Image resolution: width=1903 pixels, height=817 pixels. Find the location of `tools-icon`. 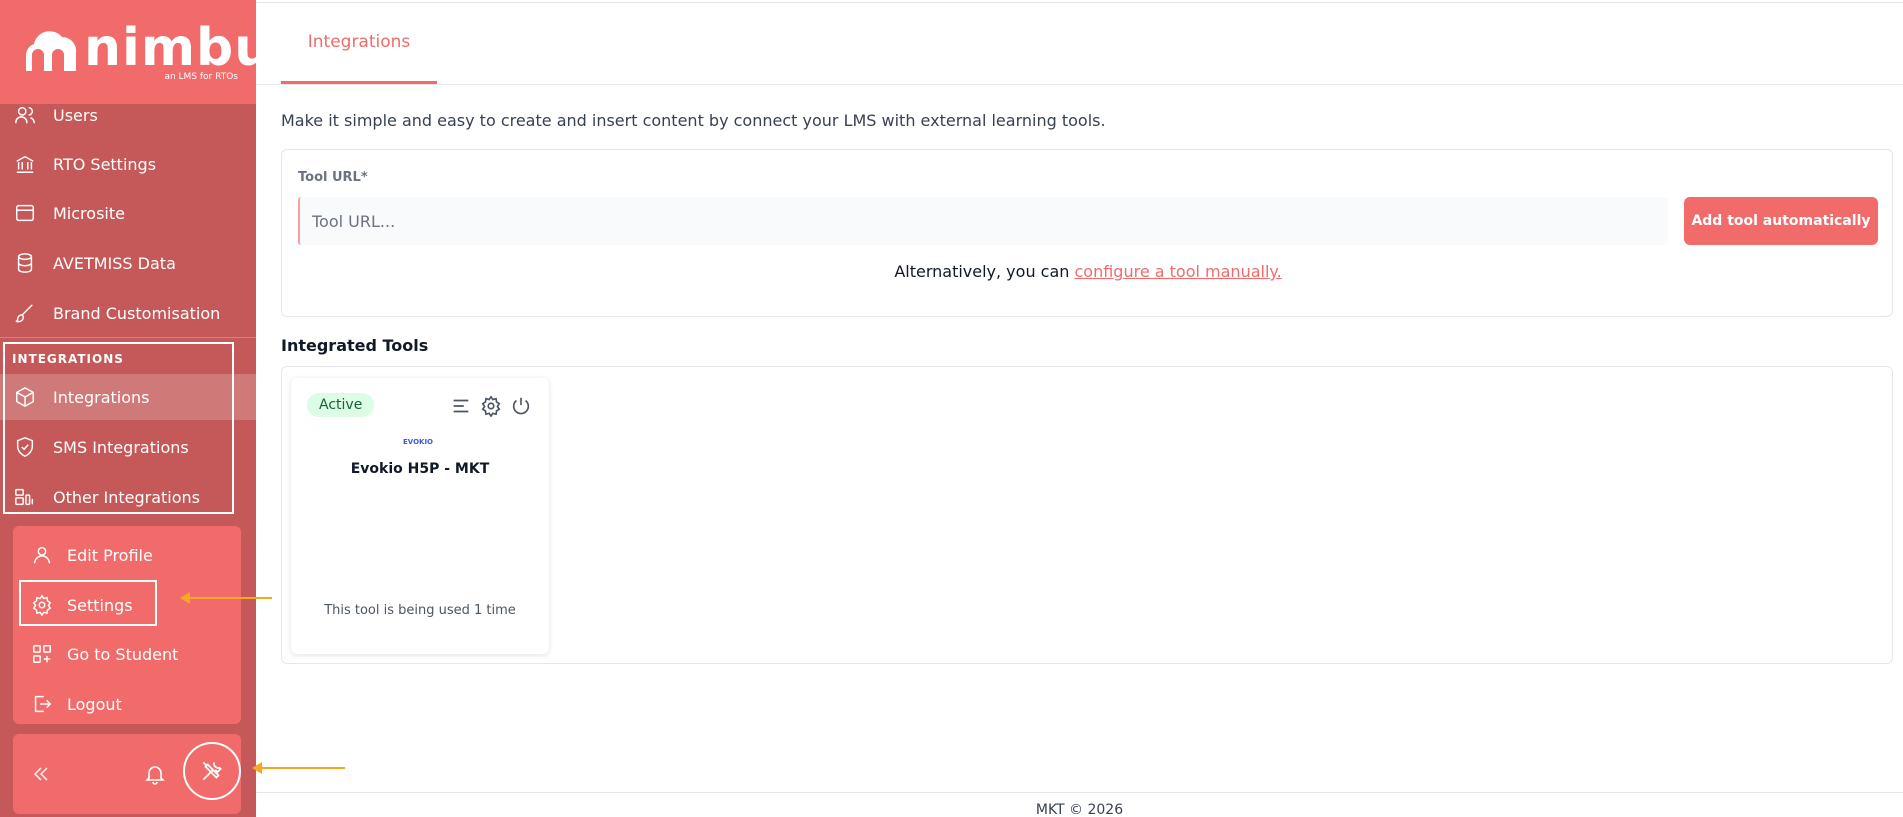

tools-icon is located at coordinates (212, 771).